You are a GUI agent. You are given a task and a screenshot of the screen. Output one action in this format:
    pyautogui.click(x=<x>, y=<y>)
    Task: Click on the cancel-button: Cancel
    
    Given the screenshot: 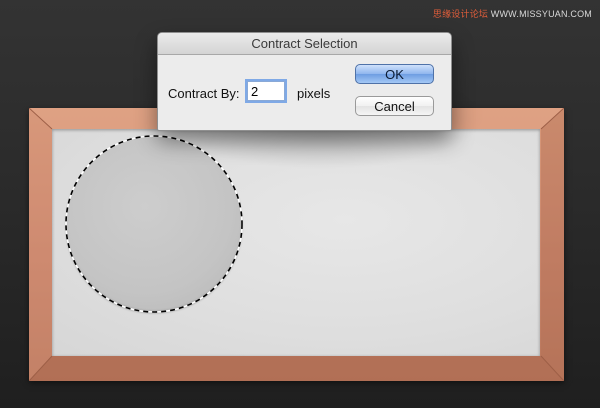 What is the action you would take?
    pyautogui.click(x=394, y=106)
    